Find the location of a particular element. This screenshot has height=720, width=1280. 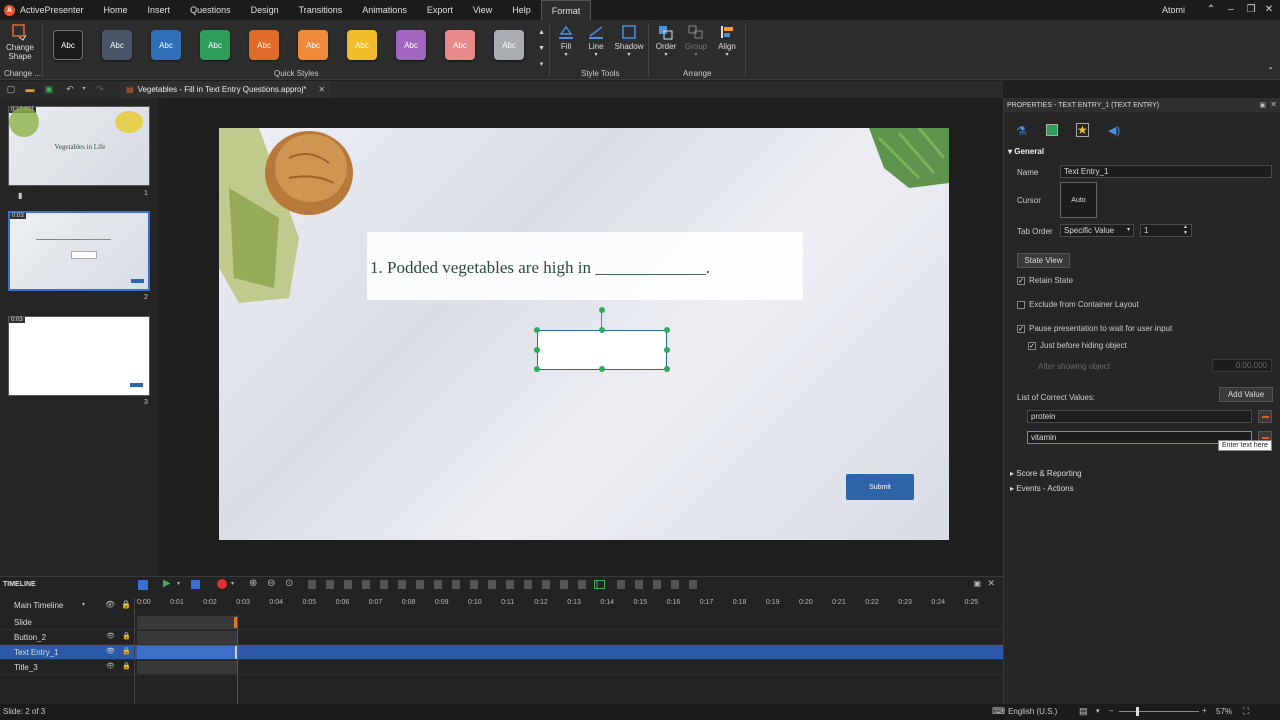

order-button: Order ▾ is located at coordinates (666, 41).